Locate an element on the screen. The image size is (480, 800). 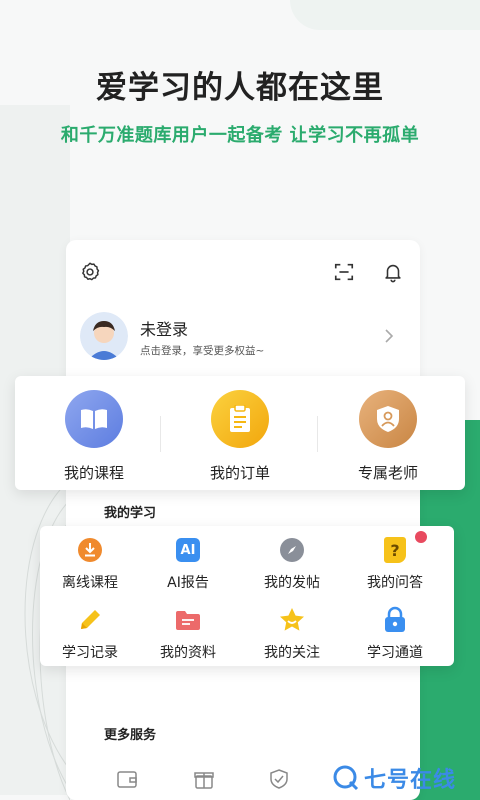
teacher-button: 专属老师 is located at coordinates (388, 436).